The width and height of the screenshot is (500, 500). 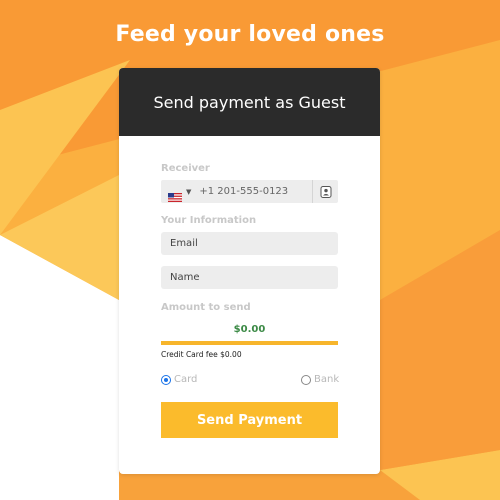 What do you see at coordinates (249, 343) in the screenshot?
I see `amount-underline` at bounding box center [249, 343].